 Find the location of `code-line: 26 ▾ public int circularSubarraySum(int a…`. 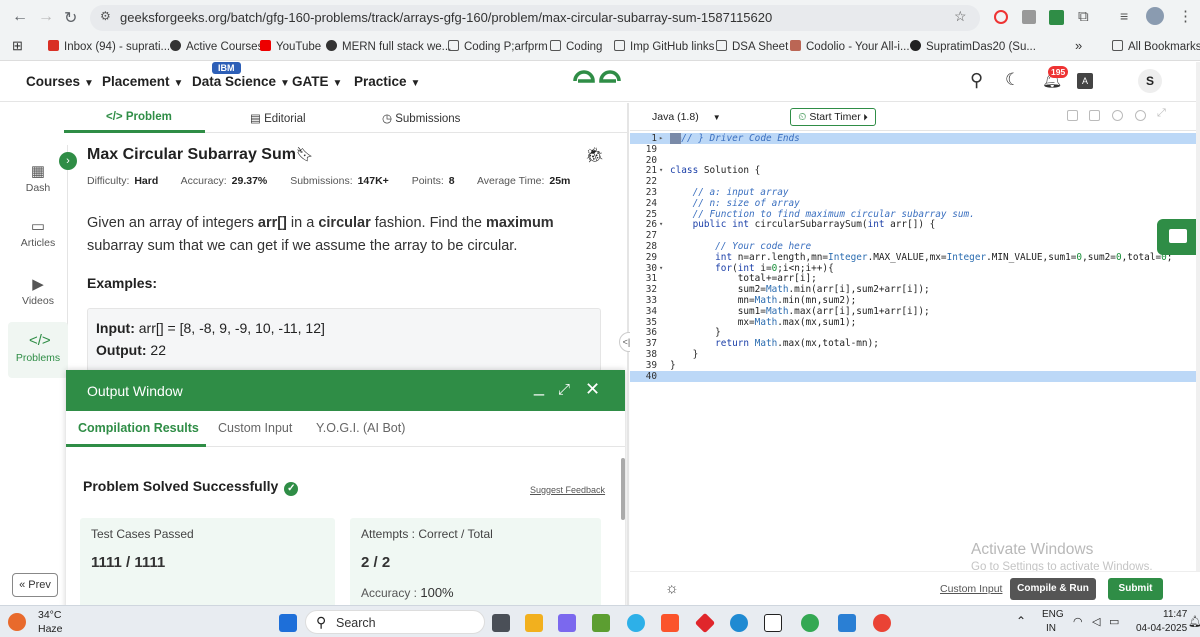

code-line: 26 ▾ public int circularSubarraySum(int a… is located at coordinates (915, 224).